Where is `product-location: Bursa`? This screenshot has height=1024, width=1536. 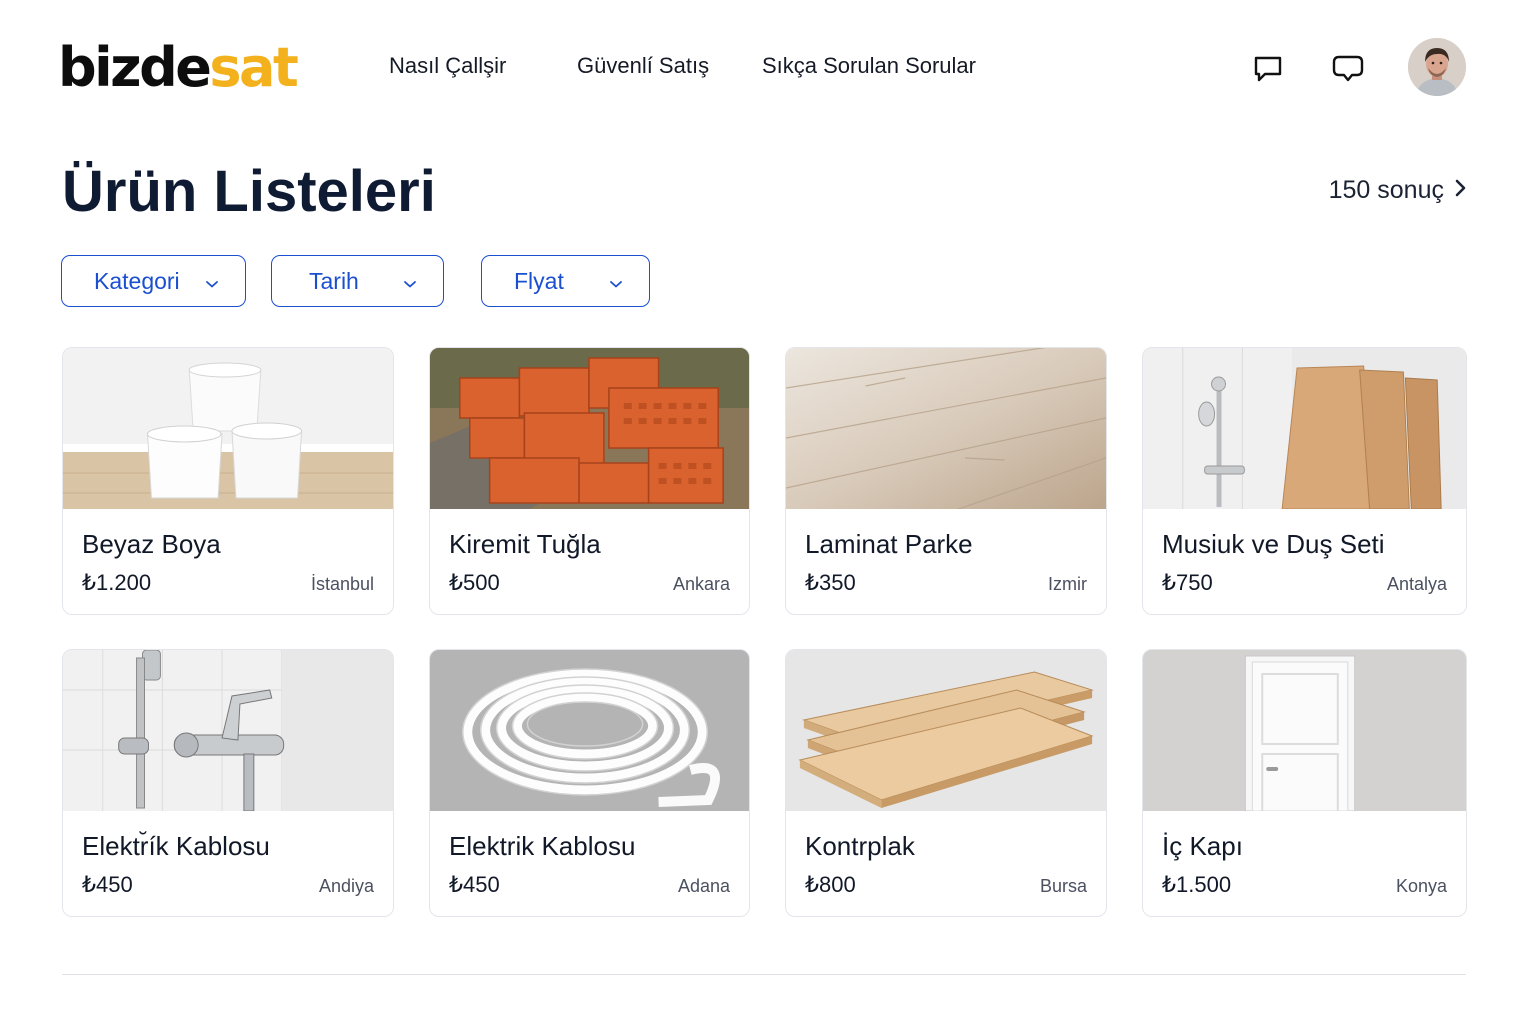
product-location: Bursa is located at coordinates (1063, 886).